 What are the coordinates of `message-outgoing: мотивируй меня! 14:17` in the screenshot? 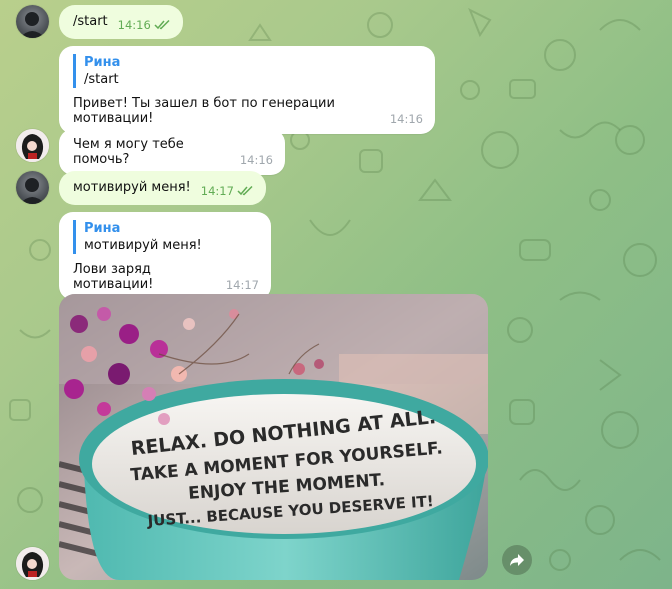 It's located at (162, 188).